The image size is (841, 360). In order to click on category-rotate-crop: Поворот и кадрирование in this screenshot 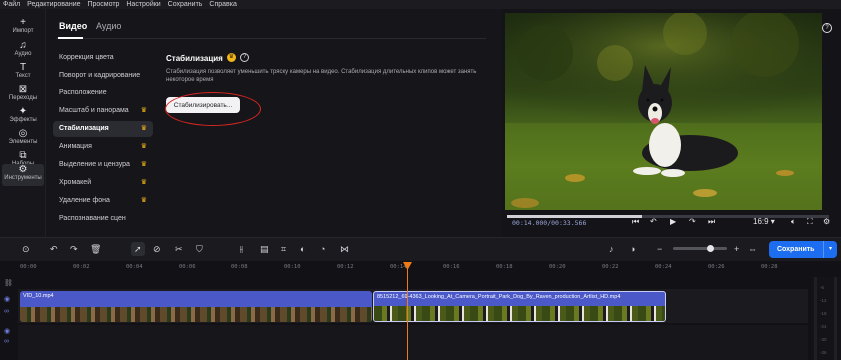, I will do `click(103, 76)`.